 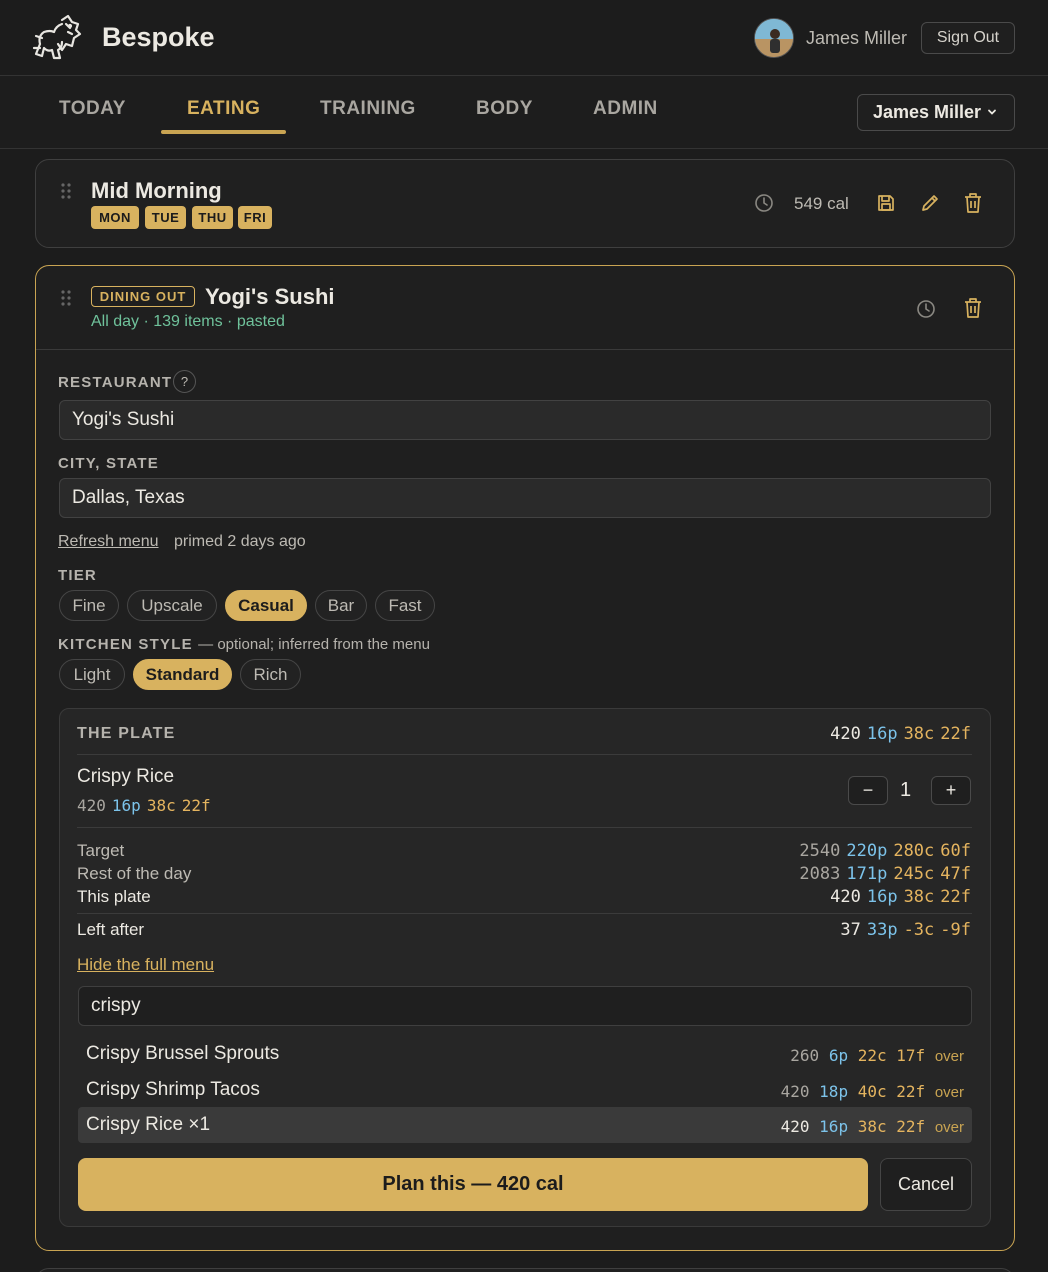 I want to click on left-after-row: 37 33p -3c -9f, so click(x=902, y=930).